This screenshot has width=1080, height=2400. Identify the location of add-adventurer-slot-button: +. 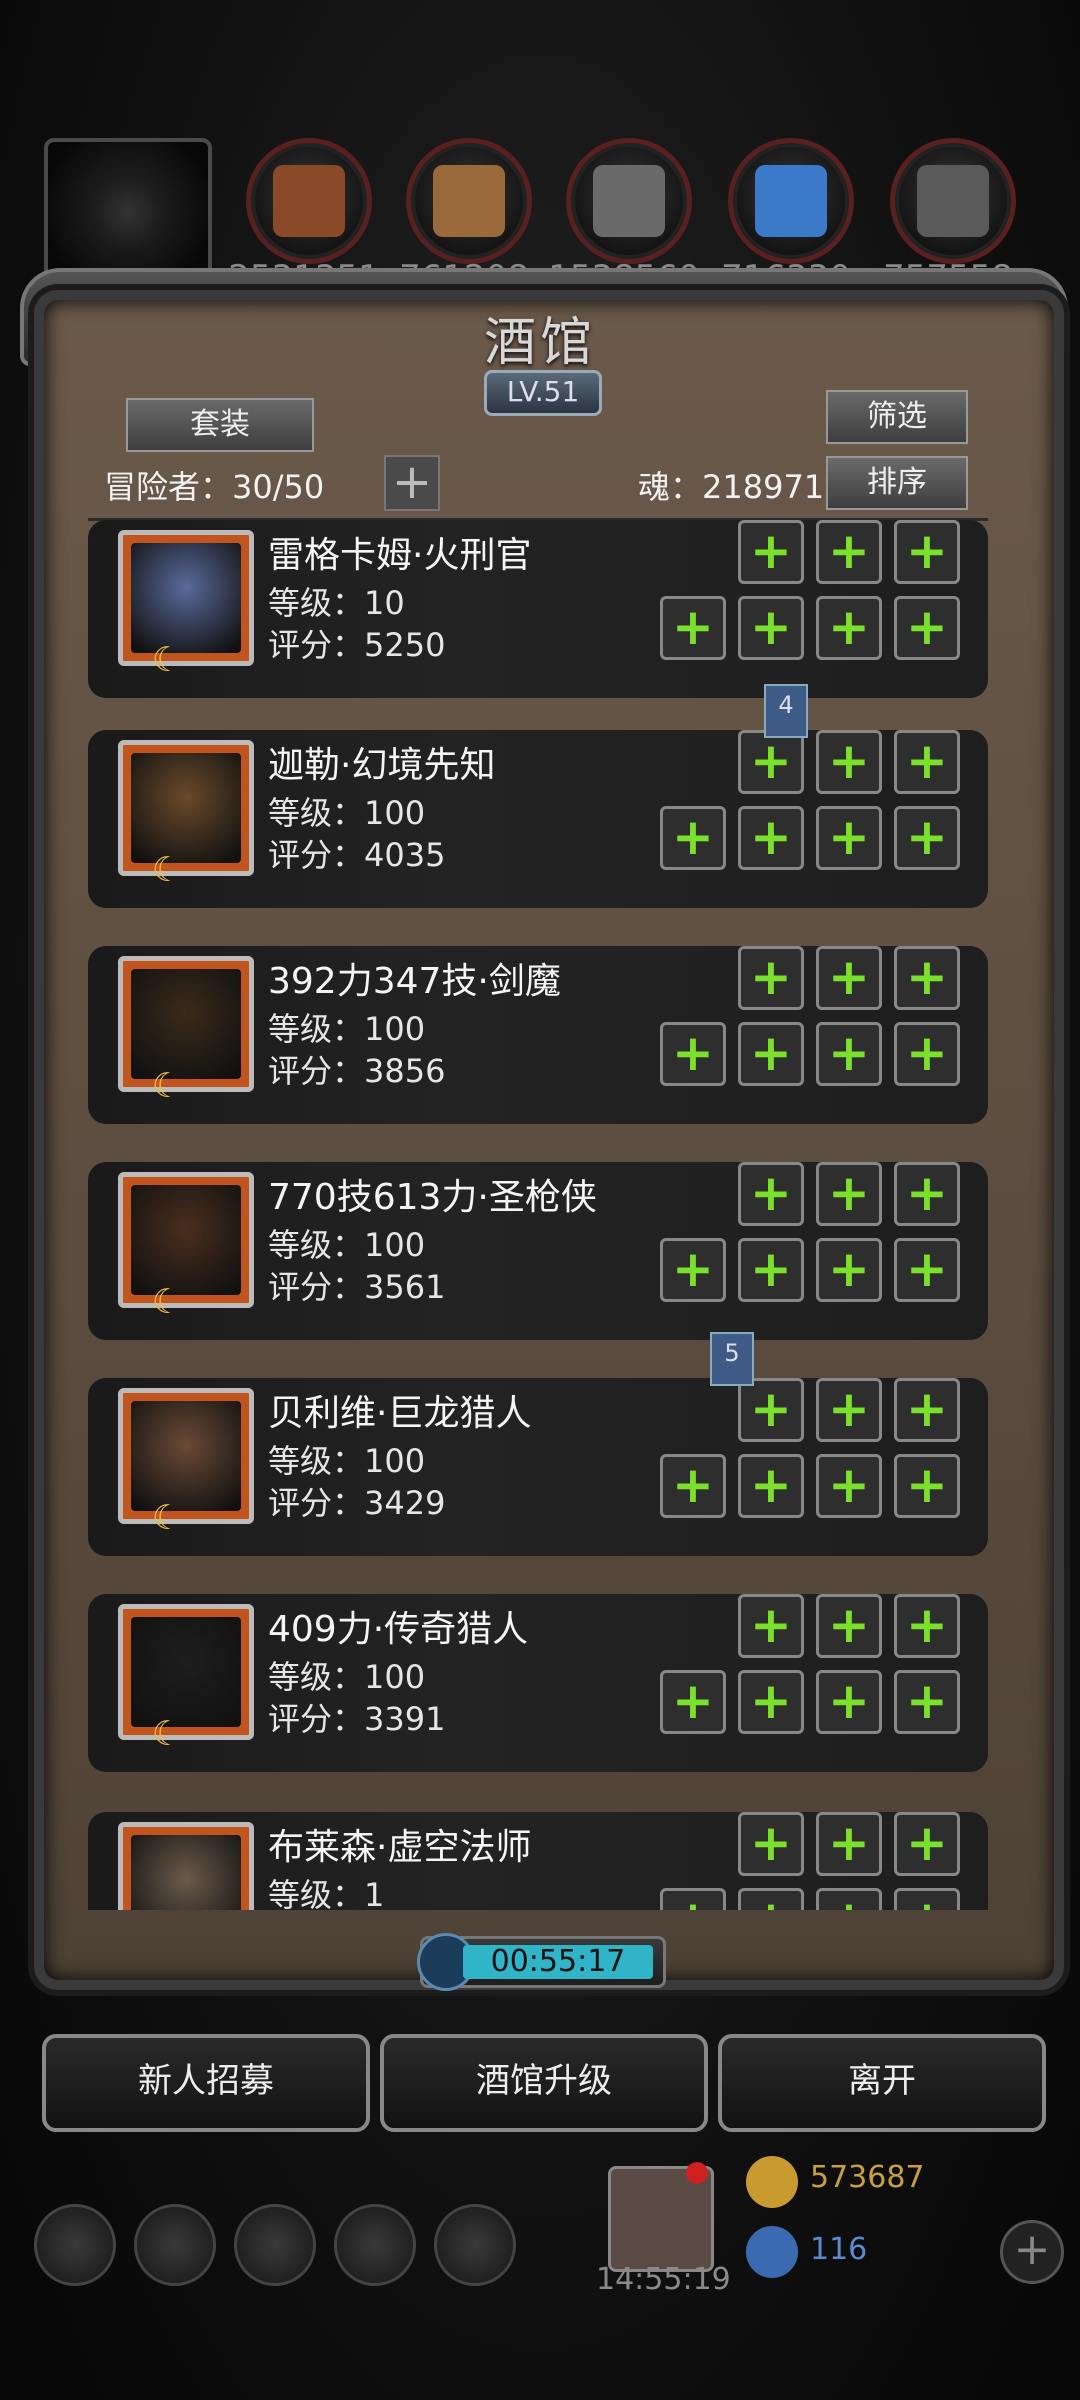
(412, 483).